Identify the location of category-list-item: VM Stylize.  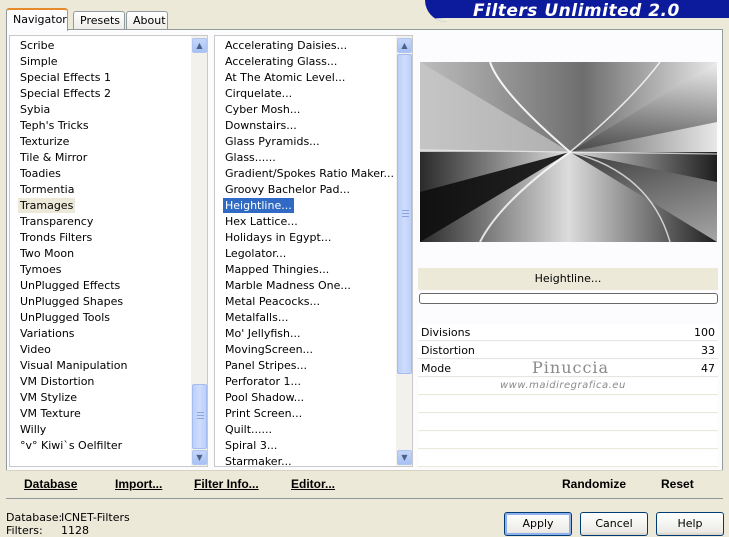
(48, 397).